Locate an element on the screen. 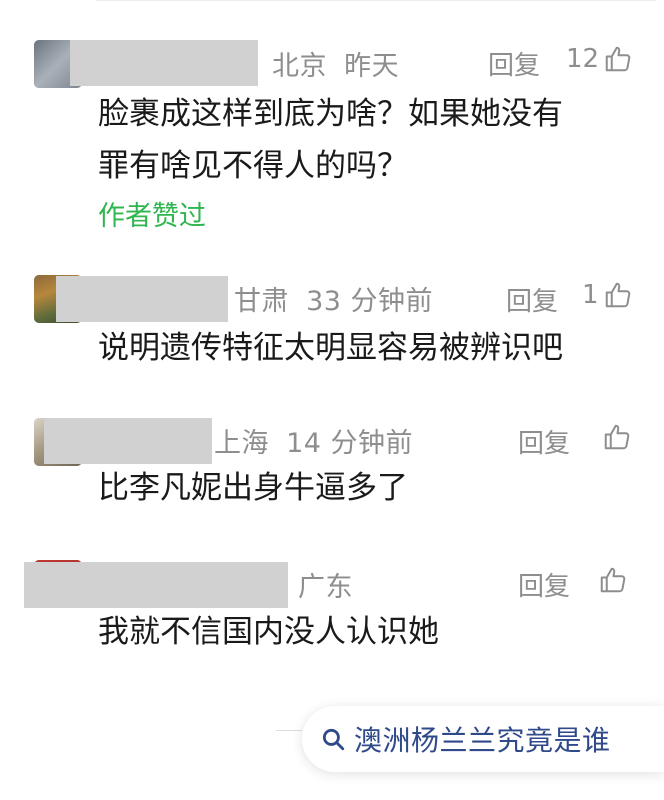 Image resolution: width=664 pixels, height=800 pixels. comment-location: 甘肃 is located at coordinates (261, 301).